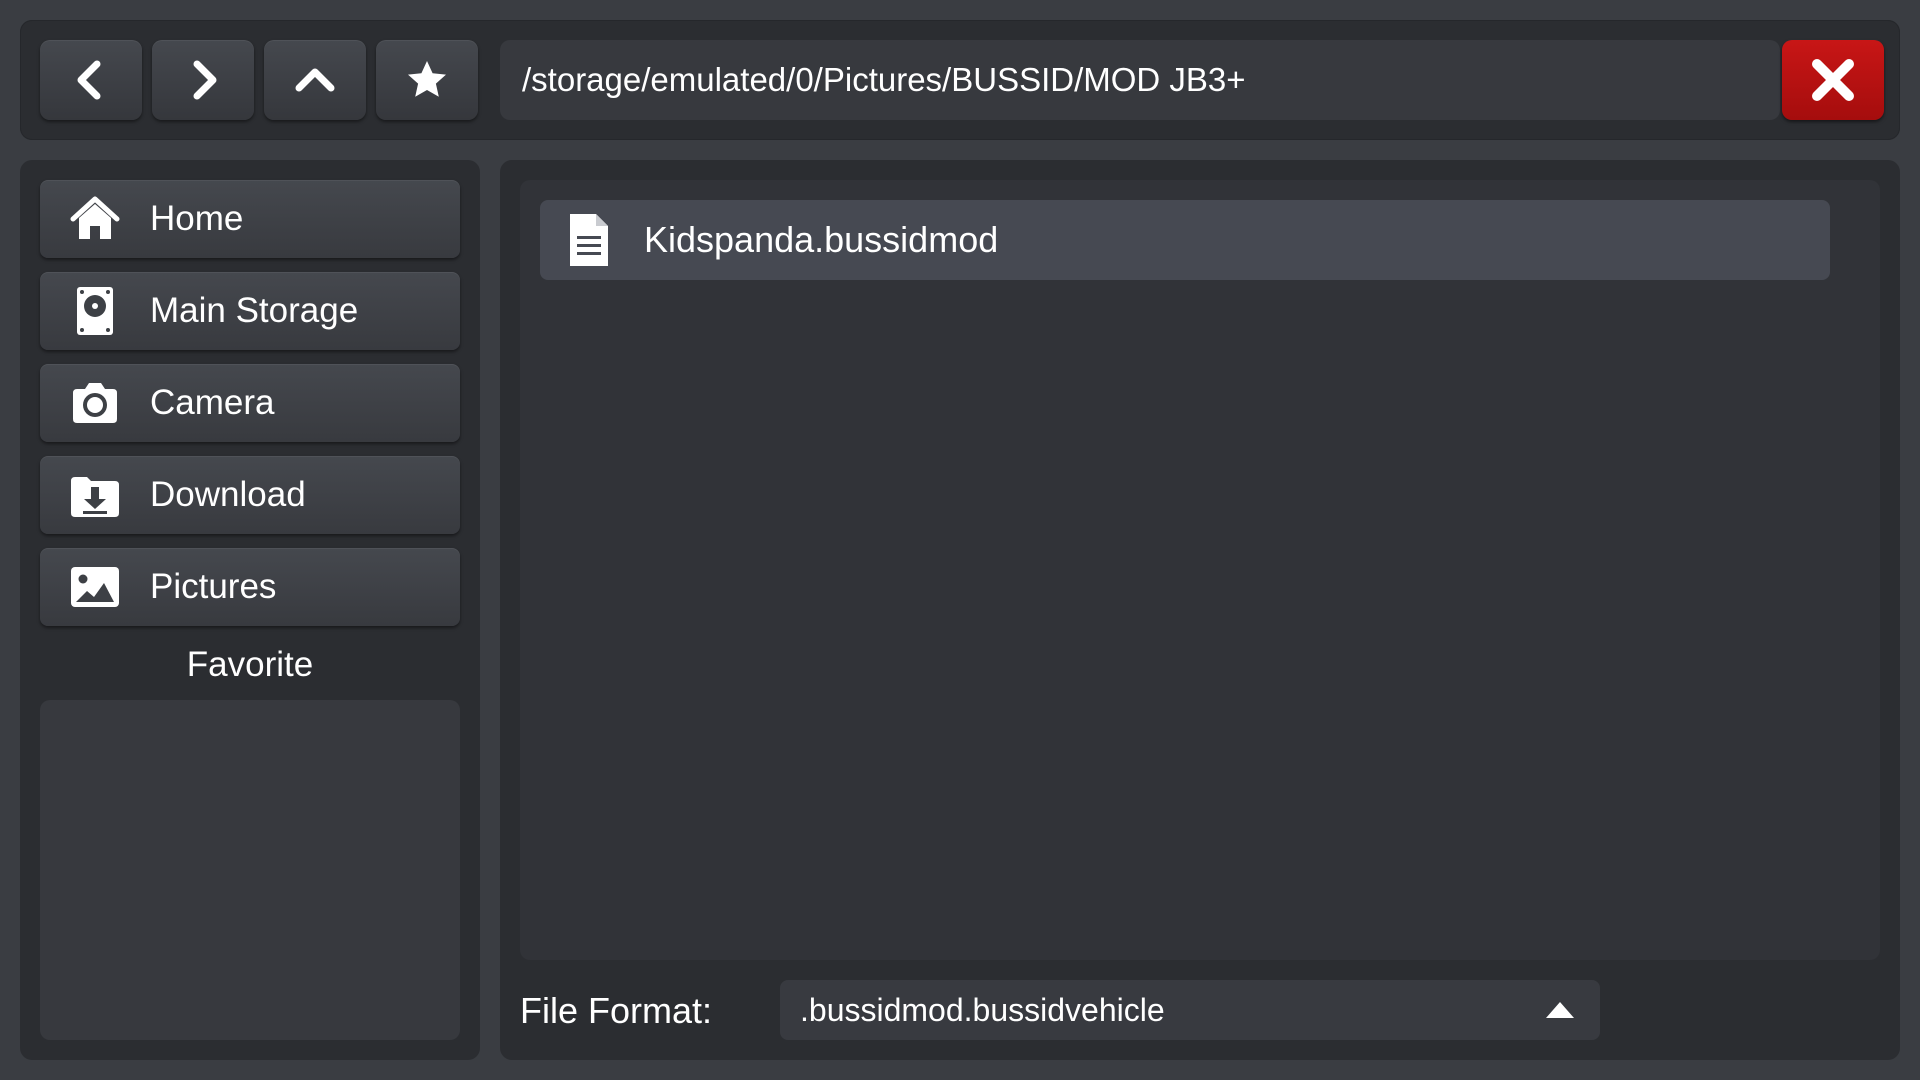 The width and height of the screenshot is (1920, 1080). Describe the element at coordinates (95, 311) in the screenshot. I see `storage-icon` at that location.